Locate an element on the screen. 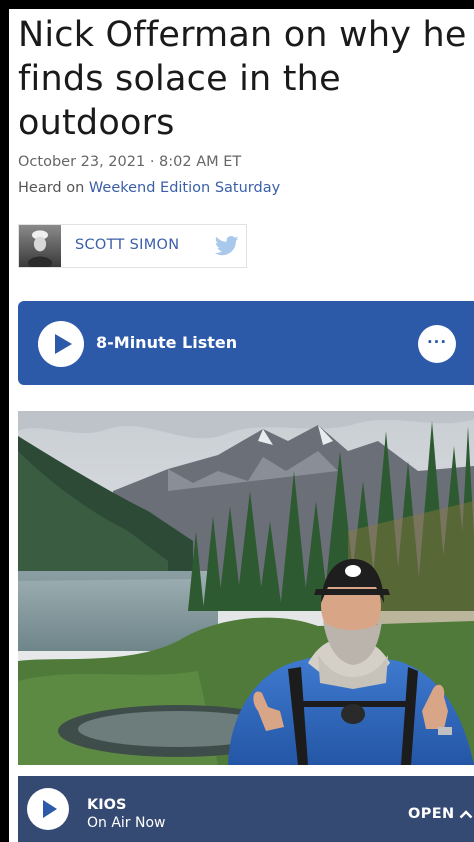  on-air-status: On Air Now is located at coordinates (126, 823).